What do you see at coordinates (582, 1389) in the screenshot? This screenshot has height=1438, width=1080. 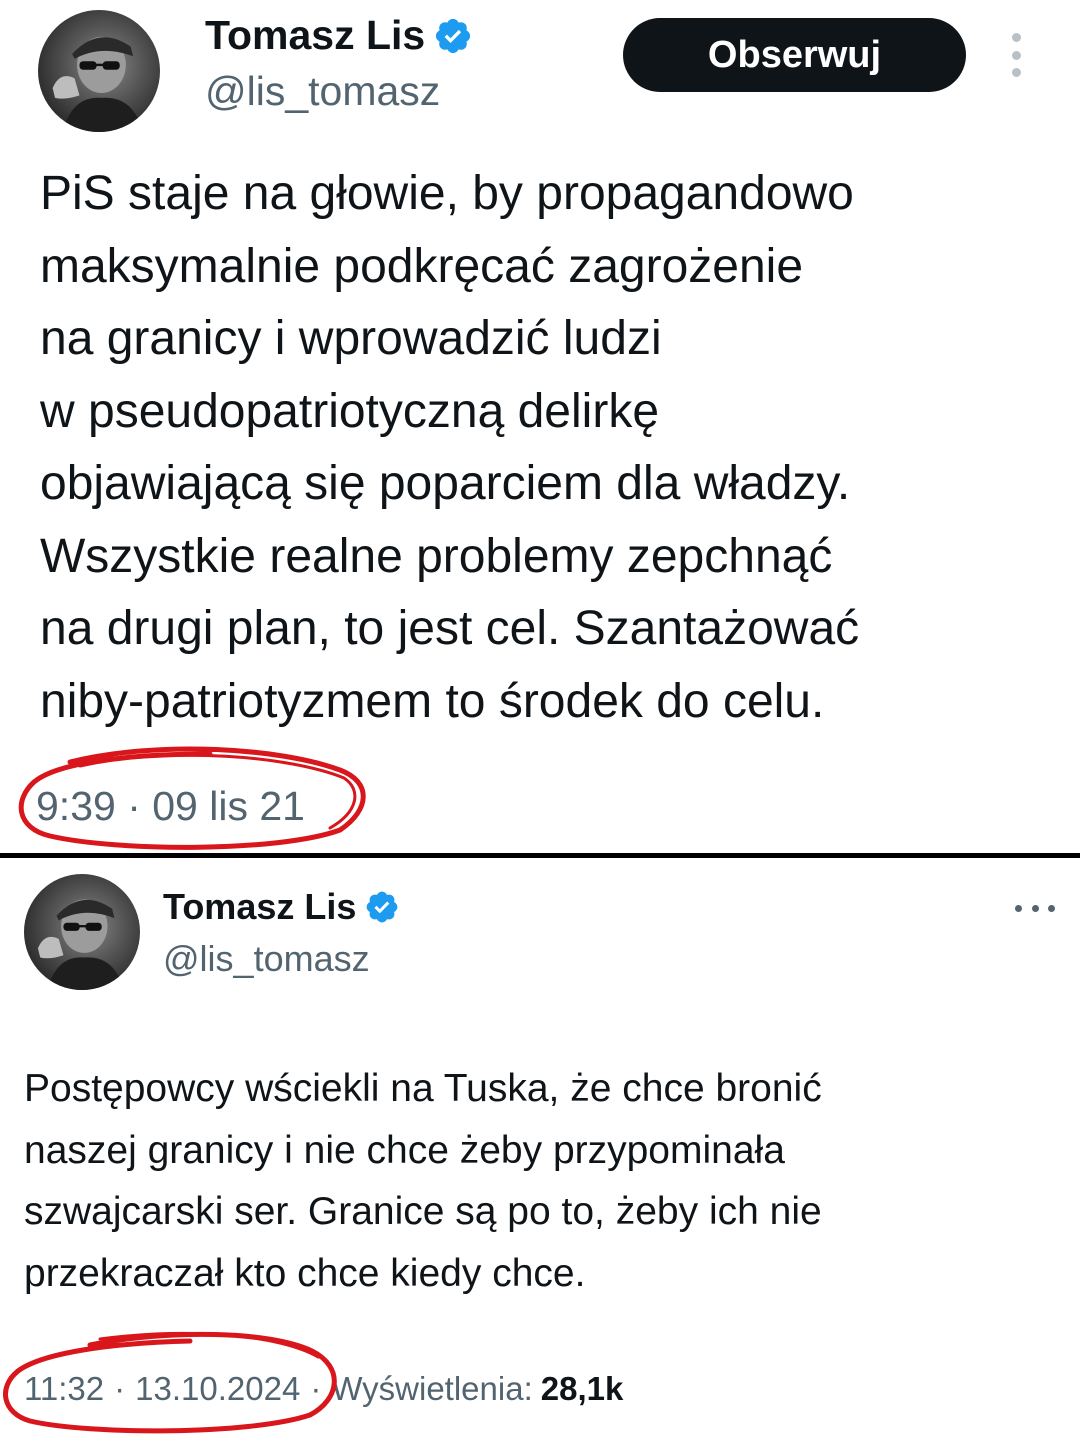 I see `views-count: 28,1k` at bounding box center [582, 1389].